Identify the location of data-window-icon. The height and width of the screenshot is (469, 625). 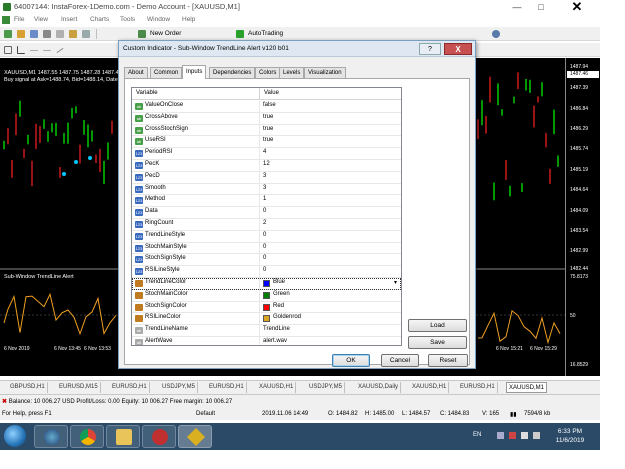
(47, 34).